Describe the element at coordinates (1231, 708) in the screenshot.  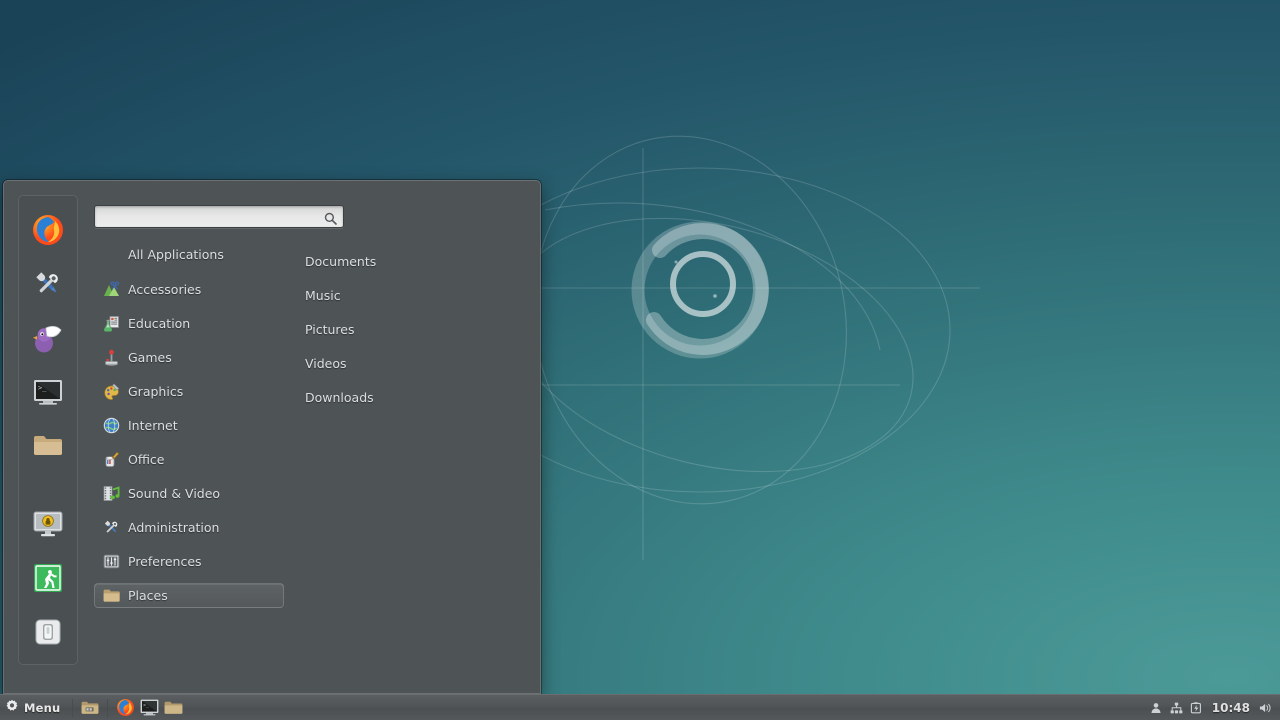
I see `clock: 10:48` at that location.